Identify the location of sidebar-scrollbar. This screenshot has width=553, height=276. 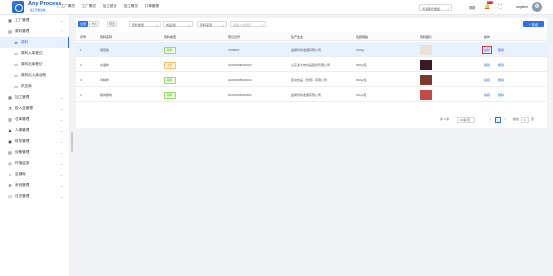
(72, 142).